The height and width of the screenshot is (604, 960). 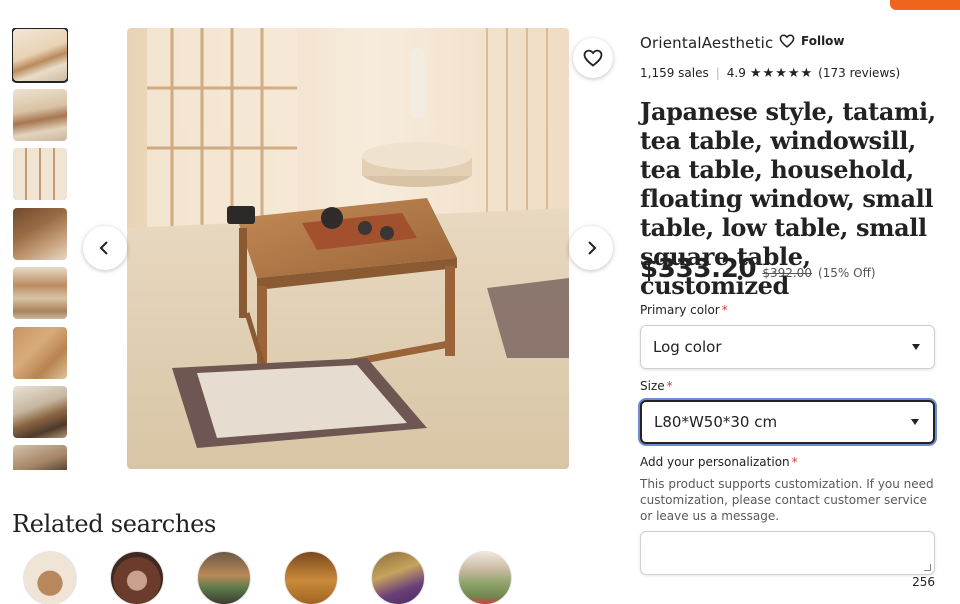 I want to click on follow-label: Follow, so click(x=823, y=41).